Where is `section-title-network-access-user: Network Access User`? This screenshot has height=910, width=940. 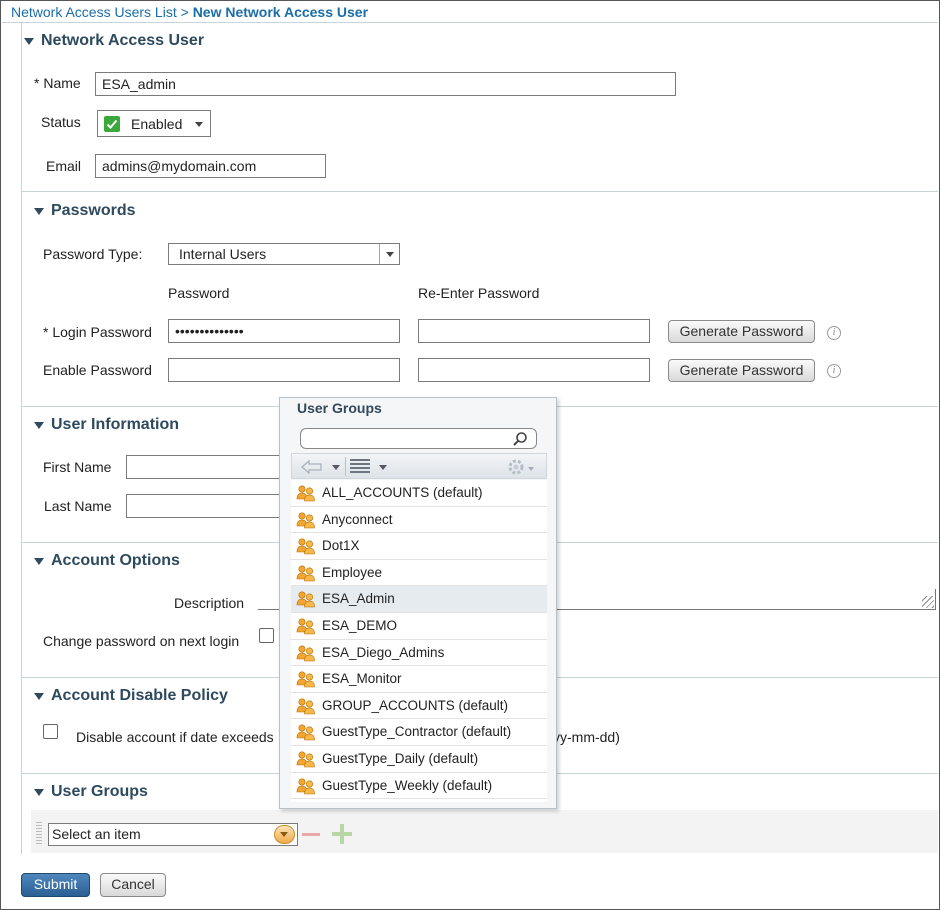 section-title-network-access-user: Network Access User is located at coordinates (123, 40).